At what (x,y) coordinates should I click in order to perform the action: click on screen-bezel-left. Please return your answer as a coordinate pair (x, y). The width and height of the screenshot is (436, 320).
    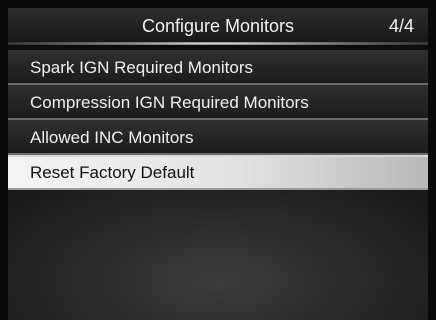
    Looking at the image, I should click on (4, 160).